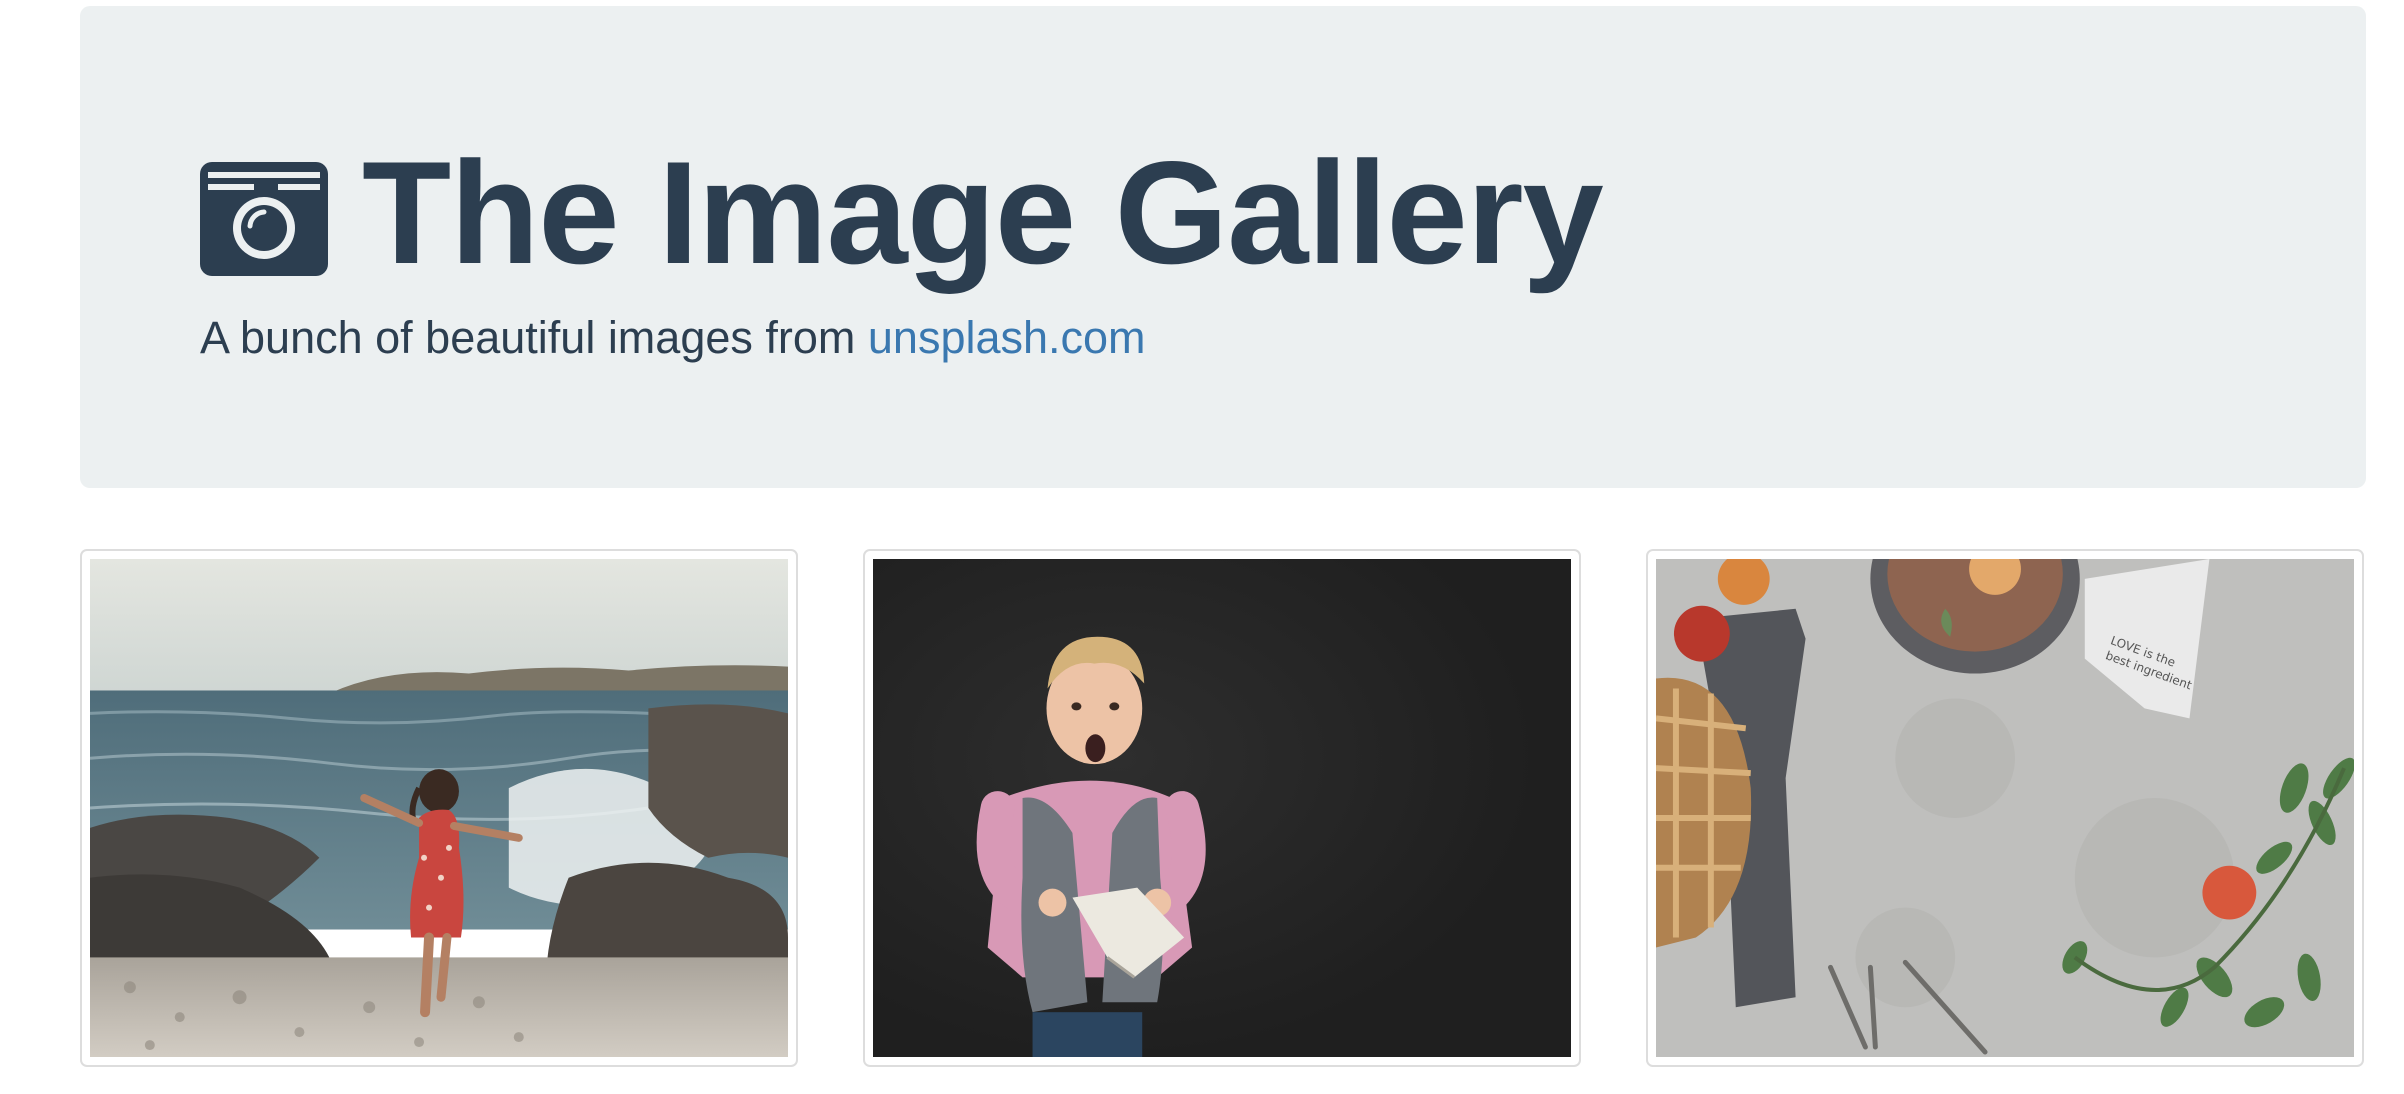 This screenshot has width=2404, height=1094. I want to click on title-row: The Image Gallery, so click(902, 216).